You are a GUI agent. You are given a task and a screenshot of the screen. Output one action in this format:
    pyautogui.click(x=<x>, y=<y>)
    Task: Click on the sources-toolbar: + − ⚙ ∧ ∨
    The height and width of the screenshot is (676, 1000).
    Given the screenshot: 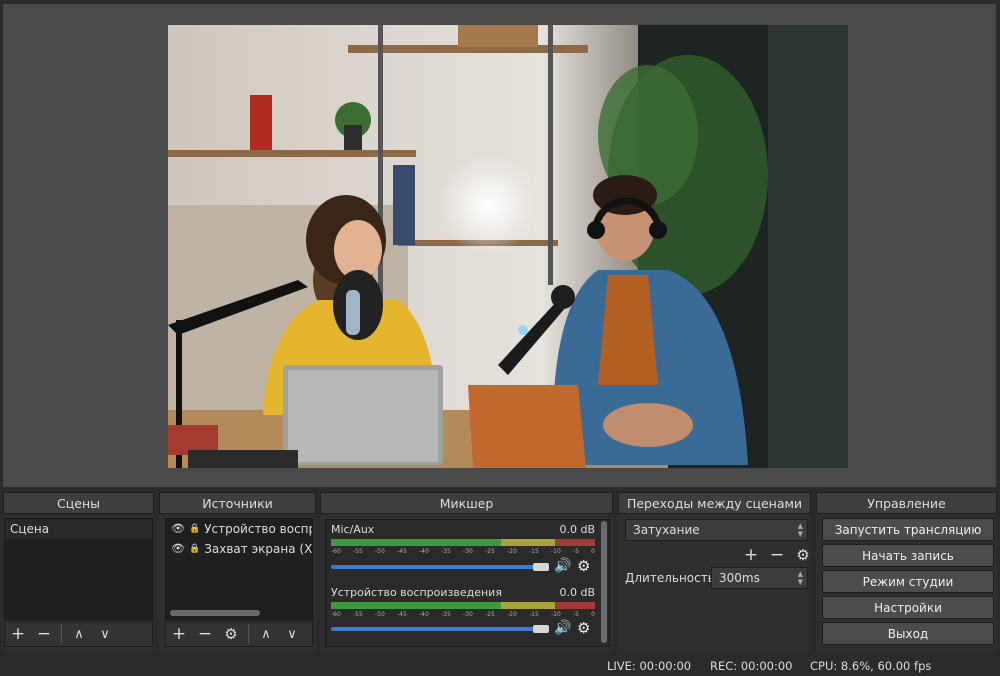 What is the action you would take?
    pyautogui.click(x=239, y=634)
    